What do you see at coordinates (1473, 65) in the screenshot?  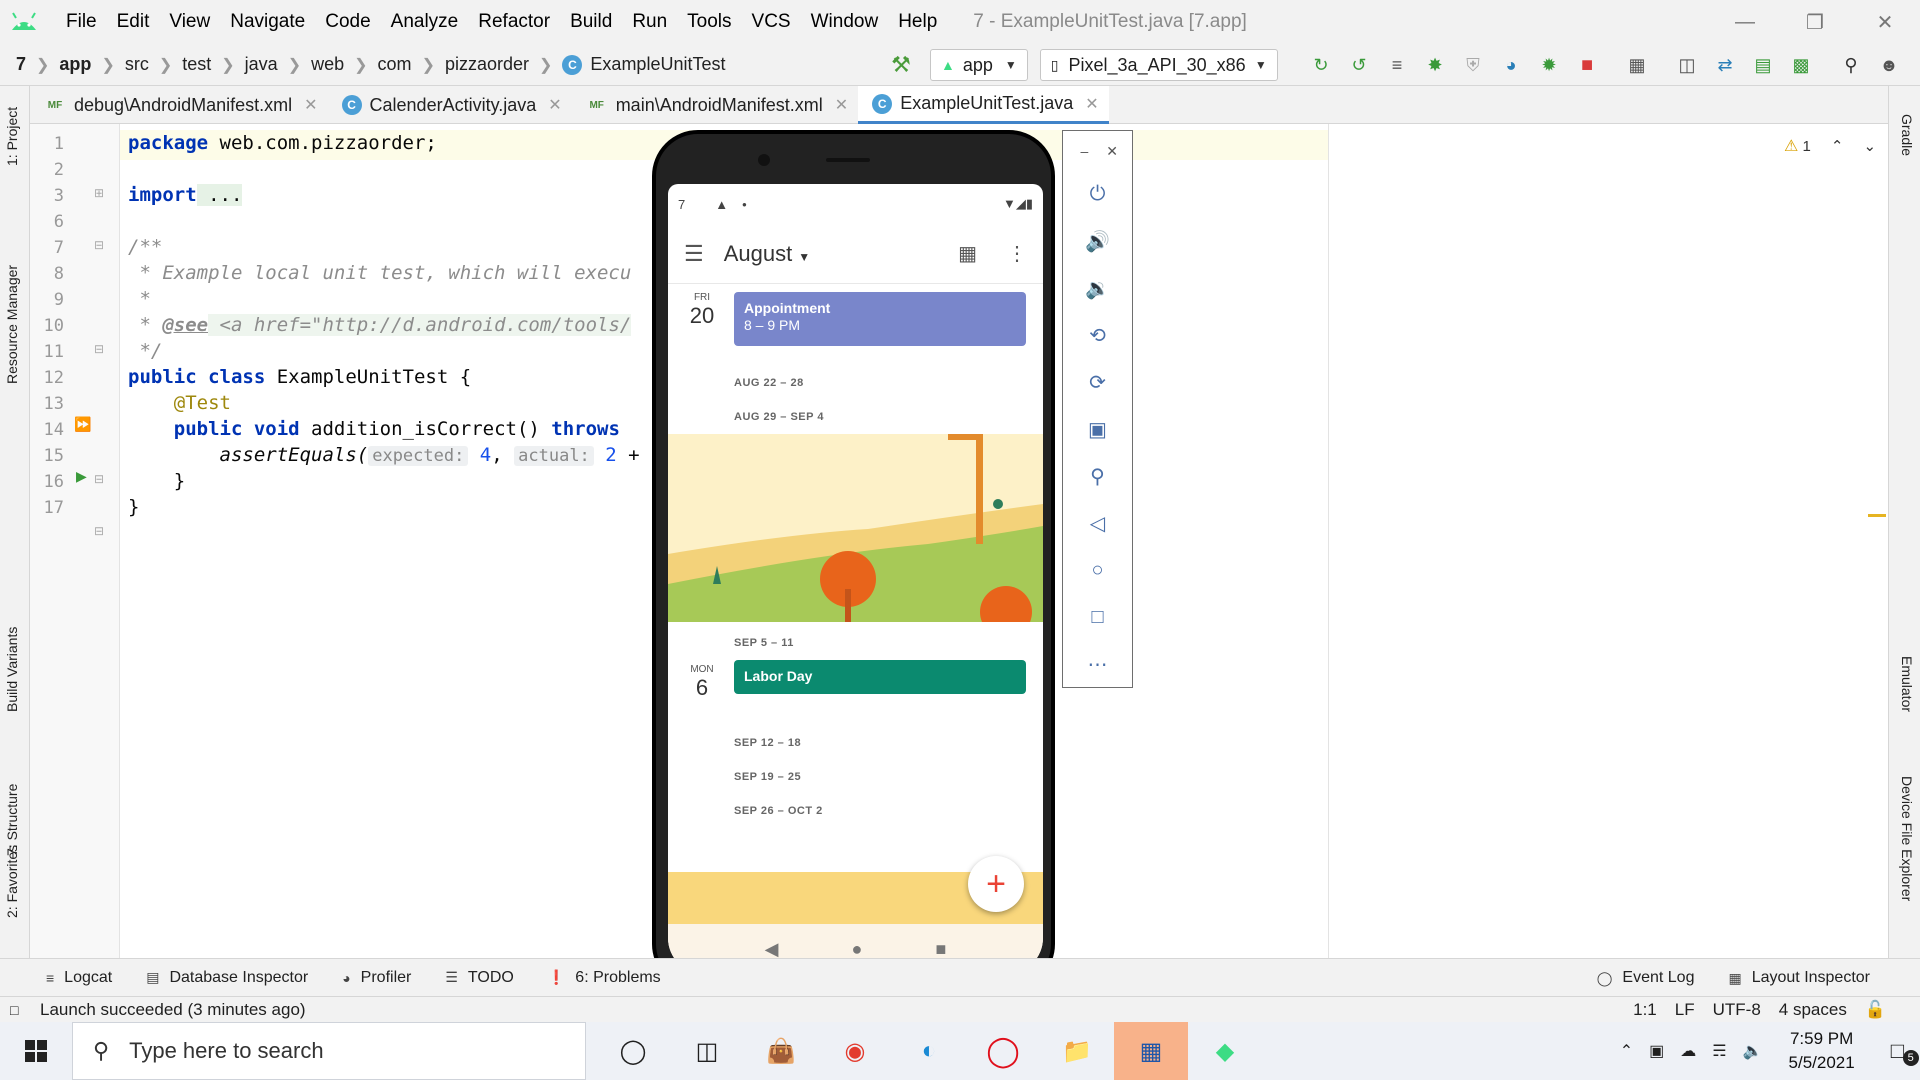 I see `coverage-icon: ⛨` at bounding box center [1473, 65].